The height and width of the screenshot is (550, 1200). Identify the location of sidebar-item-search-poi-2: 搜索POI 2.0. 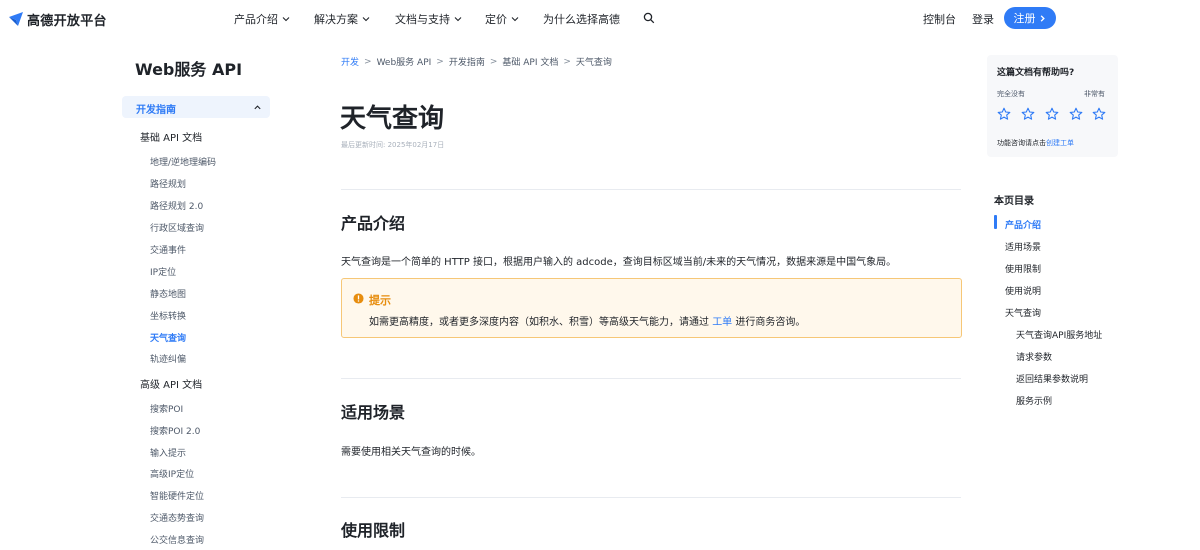
(175, 430).